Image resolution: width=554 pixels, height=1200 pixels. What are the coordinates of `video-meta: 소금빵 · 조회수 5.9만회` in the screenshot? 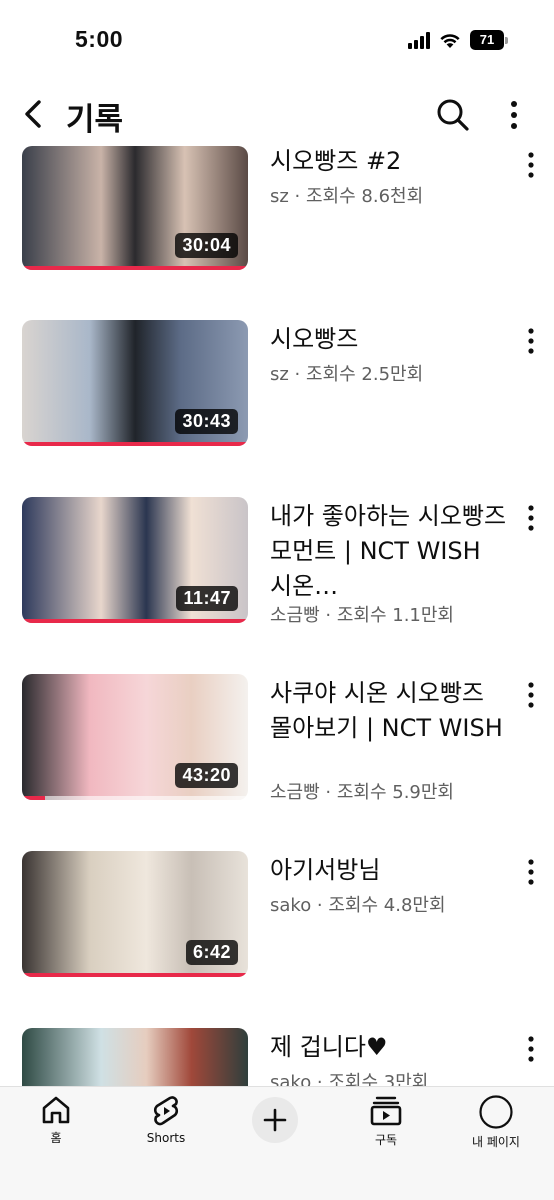 It's located at (362, 792).